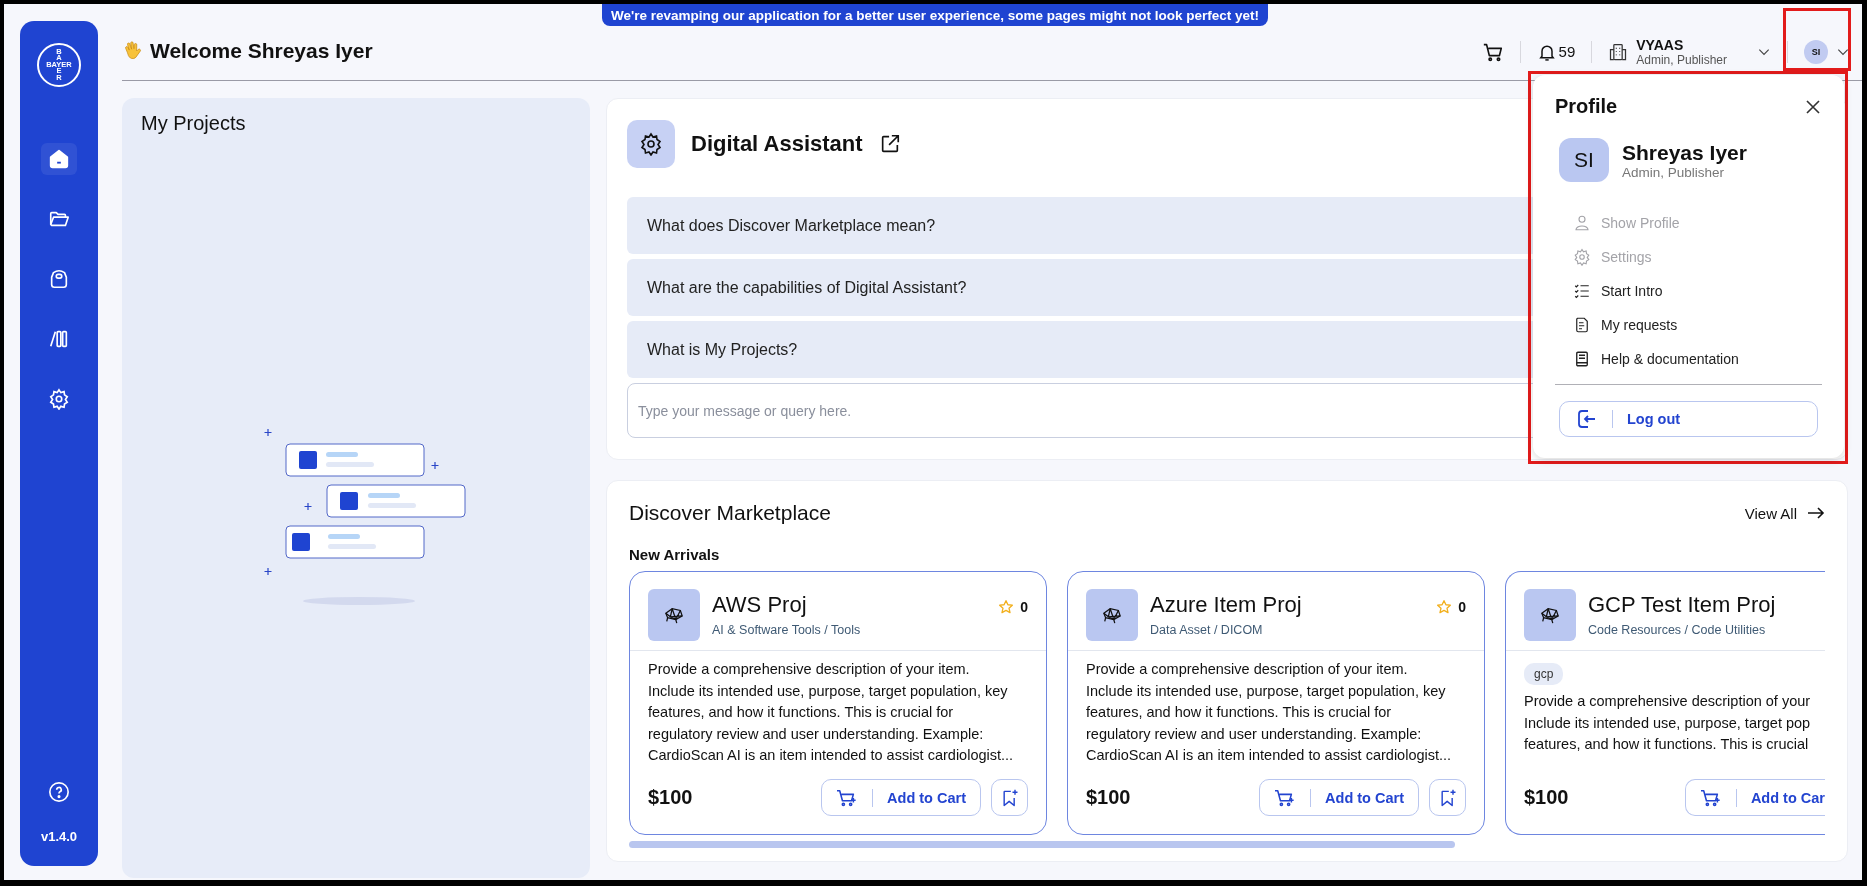  What do you see at coordinates (760, 605) in the screenshot?
I see `product-name: AWS Proj` at bounding box center [760, 605].